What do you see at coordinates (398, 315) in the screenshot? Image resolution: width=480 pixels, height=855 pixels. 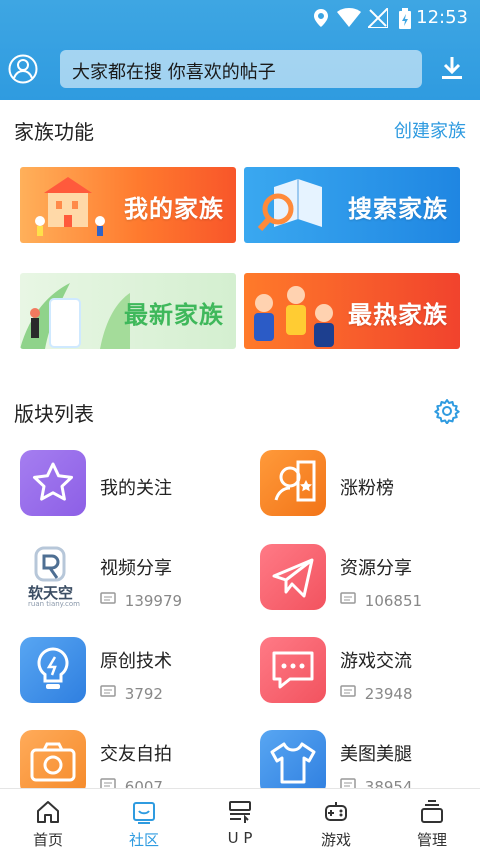 I see `hottest-family-label: 最热家族` at bounding box center [398, 315].